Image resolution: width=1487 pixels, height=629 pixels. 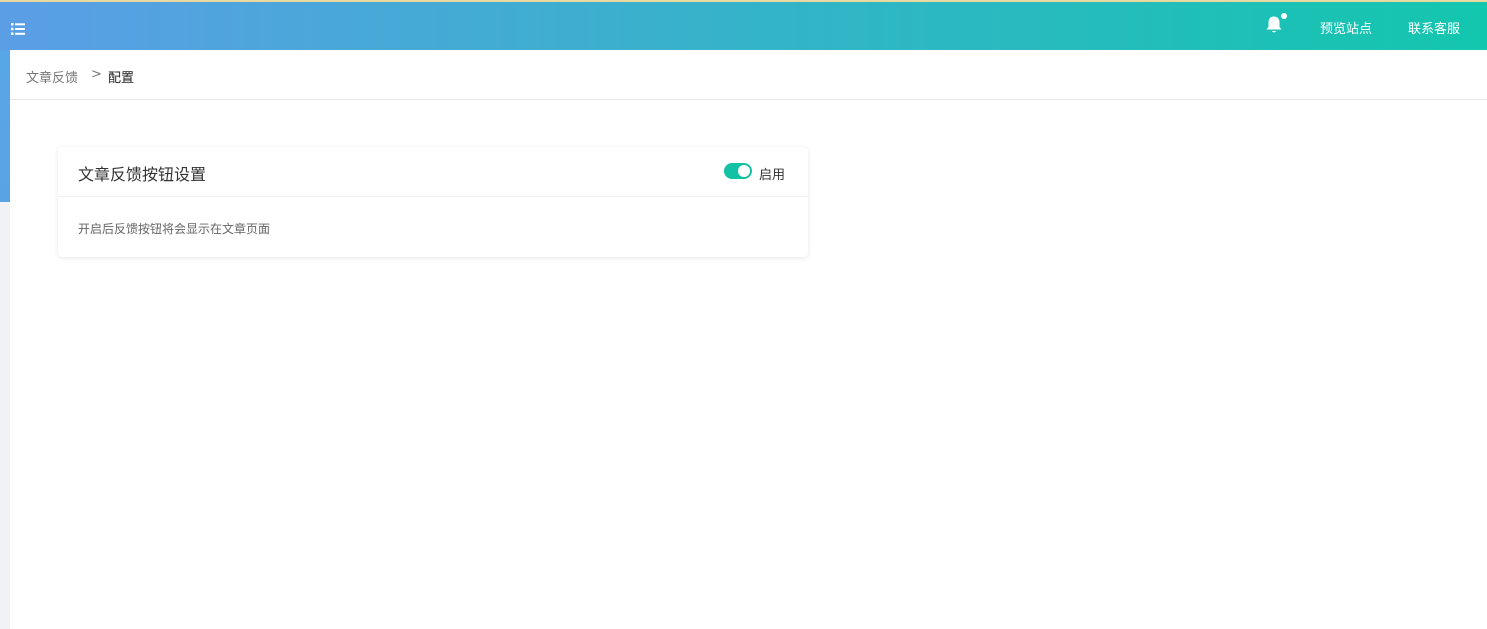 What do you see at coordinates (18, 28) in the screenshot?
I see `menu-list-icon` at bounding box center [18, 28].